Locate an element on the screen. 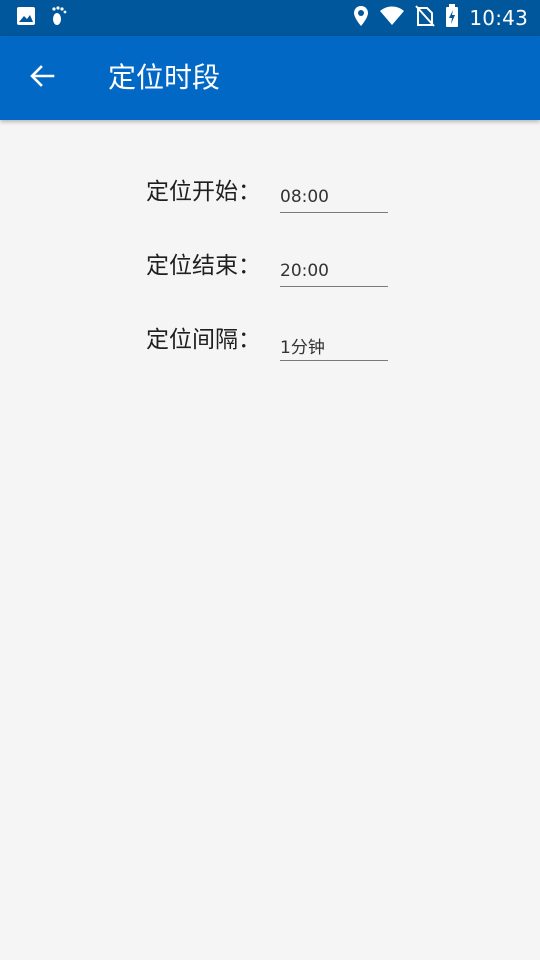 The image size is (540, 960). arrow-back-icon is located at coordinates (42, 78).